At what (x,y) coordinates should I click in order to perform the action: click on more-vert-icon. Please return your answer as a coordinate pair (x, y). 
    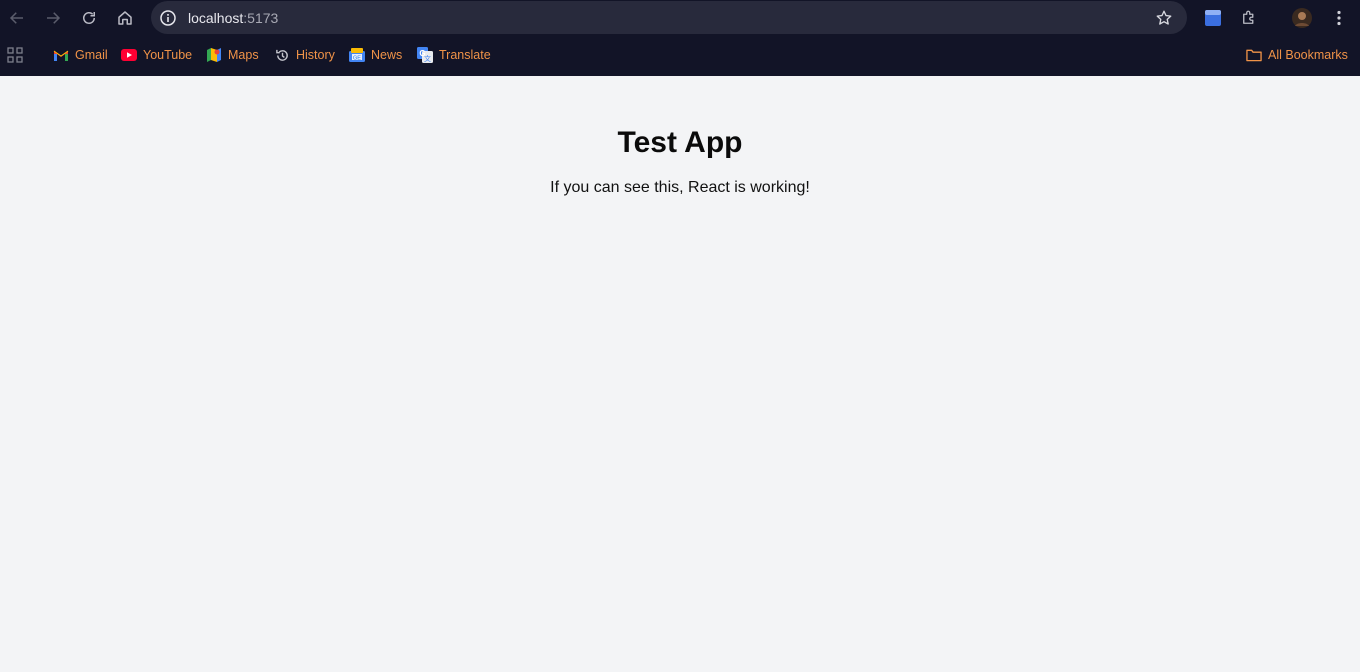
    Looking at the image, I should click on (1339, 18).